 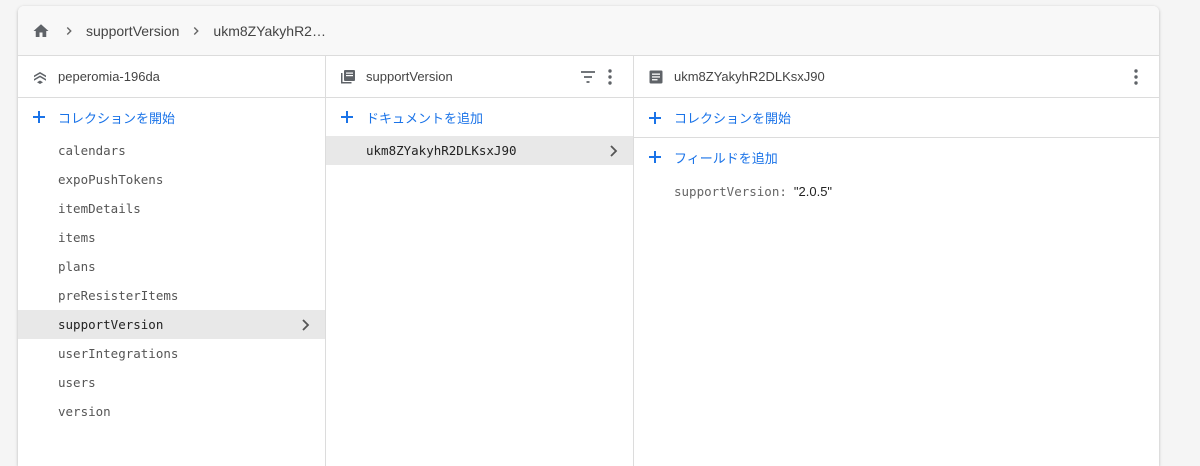 I want to click on document-title: ukm8ZYakyhR2DLKsxJ90, so click(x=749, y=76).